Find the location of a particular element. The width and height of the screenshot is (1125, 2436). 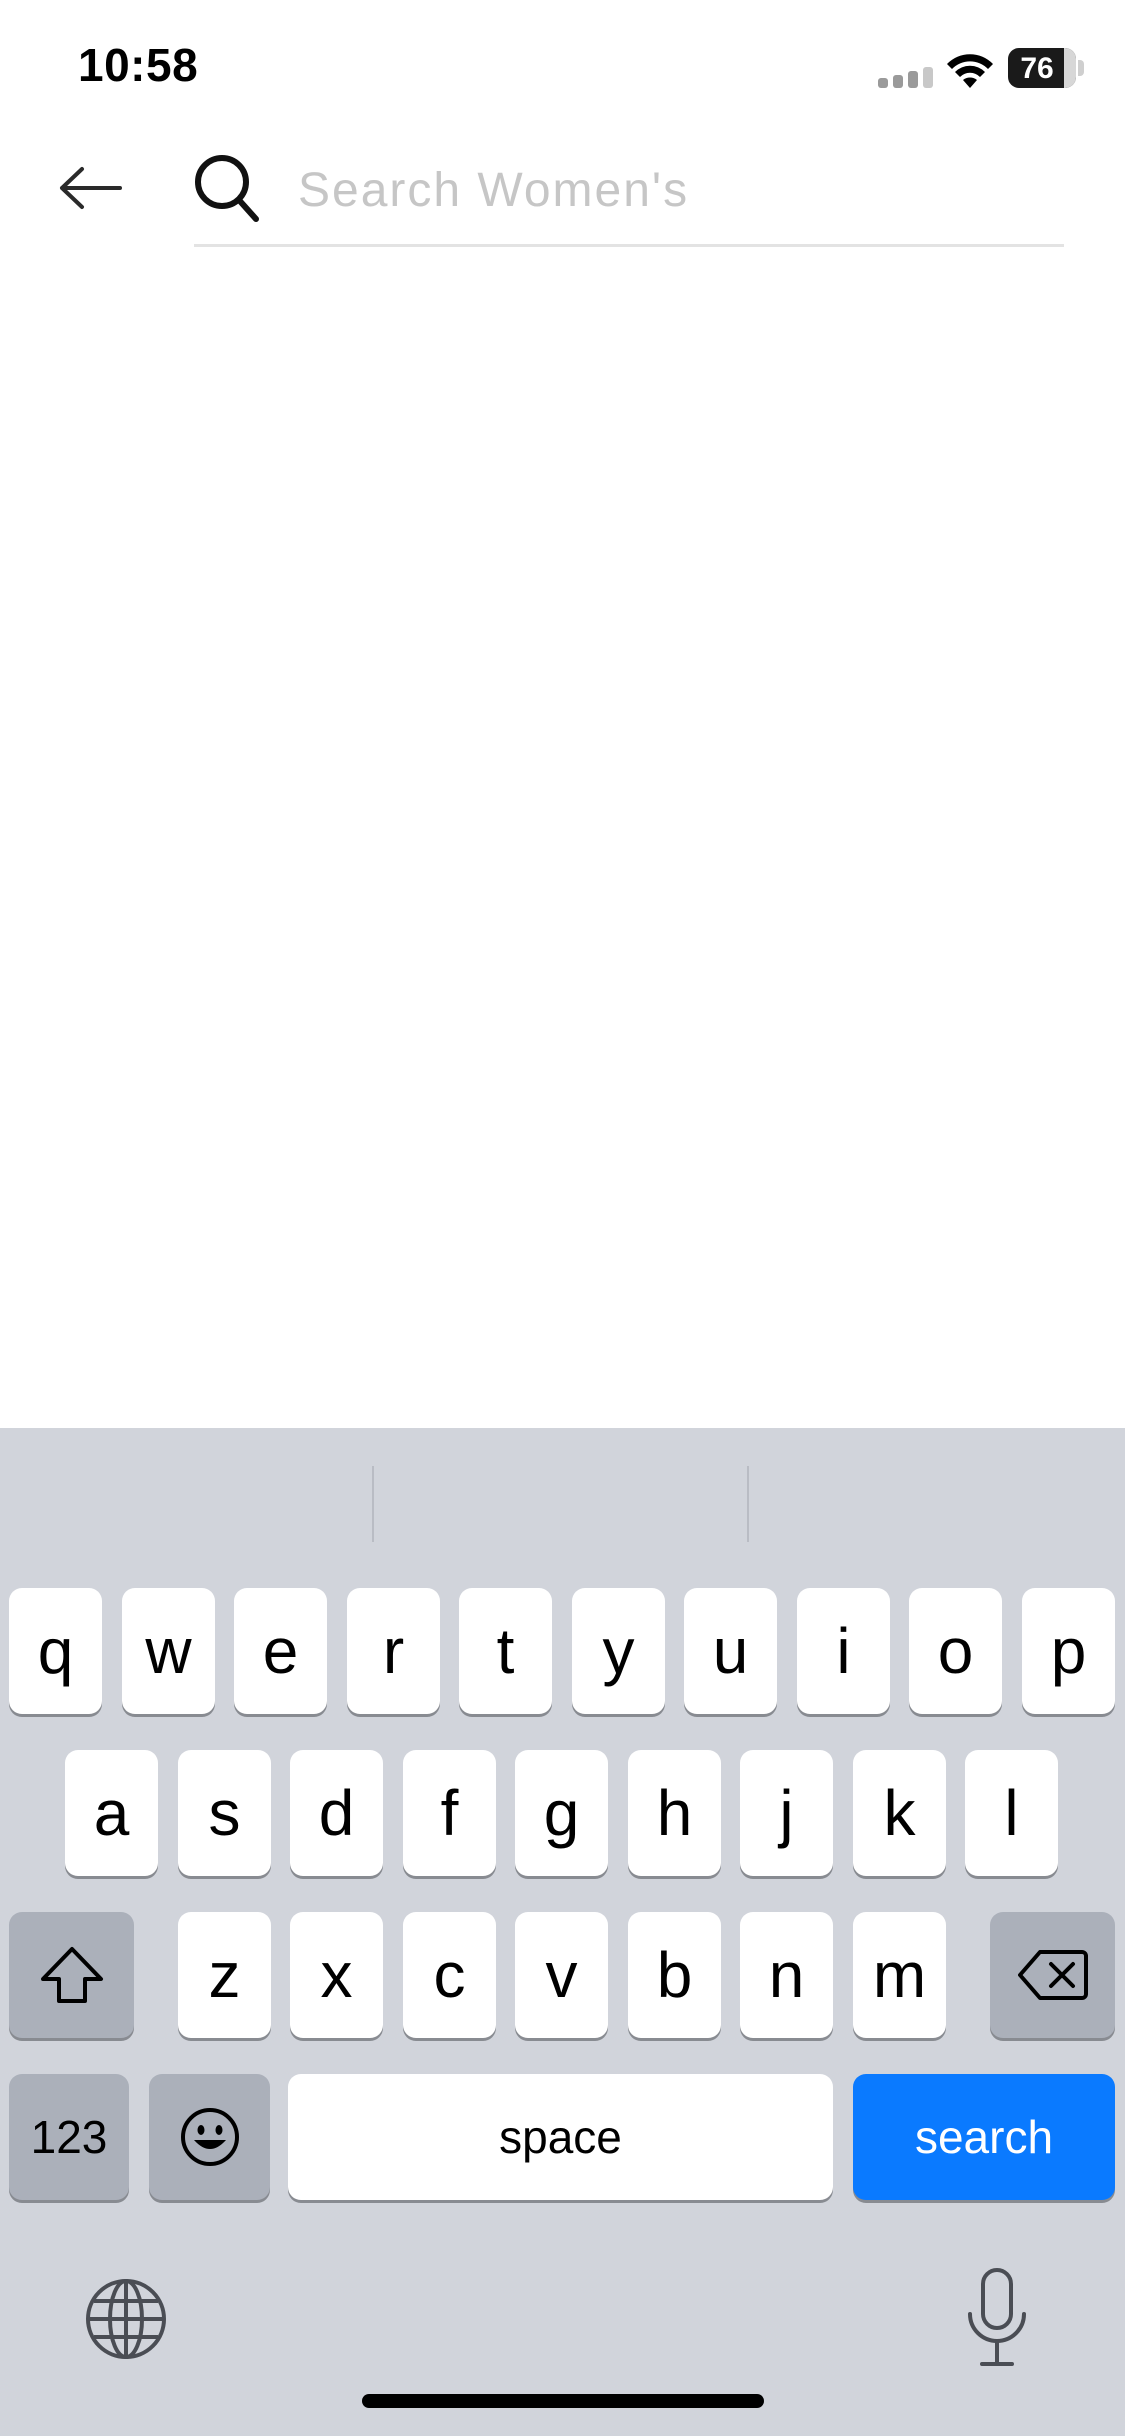

key-l: l is located at coordinates (1011, 1813).